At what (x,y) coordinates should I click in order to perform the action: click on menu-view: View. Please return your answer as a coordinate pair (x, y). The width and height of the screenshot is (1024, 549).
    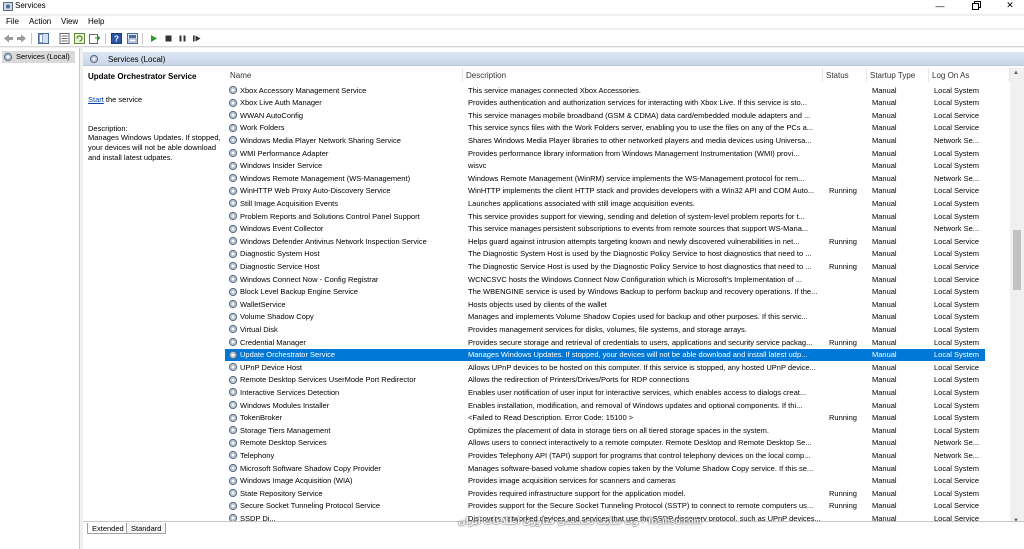
    Looking at the image, I should click on (69, 21).